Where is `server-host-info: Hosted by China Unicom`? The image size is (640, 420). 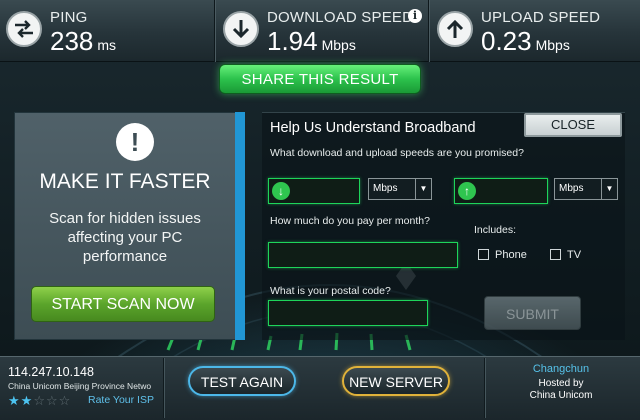
server-host-info: Hosted by China Unicom is located at coordinates (561, 390).